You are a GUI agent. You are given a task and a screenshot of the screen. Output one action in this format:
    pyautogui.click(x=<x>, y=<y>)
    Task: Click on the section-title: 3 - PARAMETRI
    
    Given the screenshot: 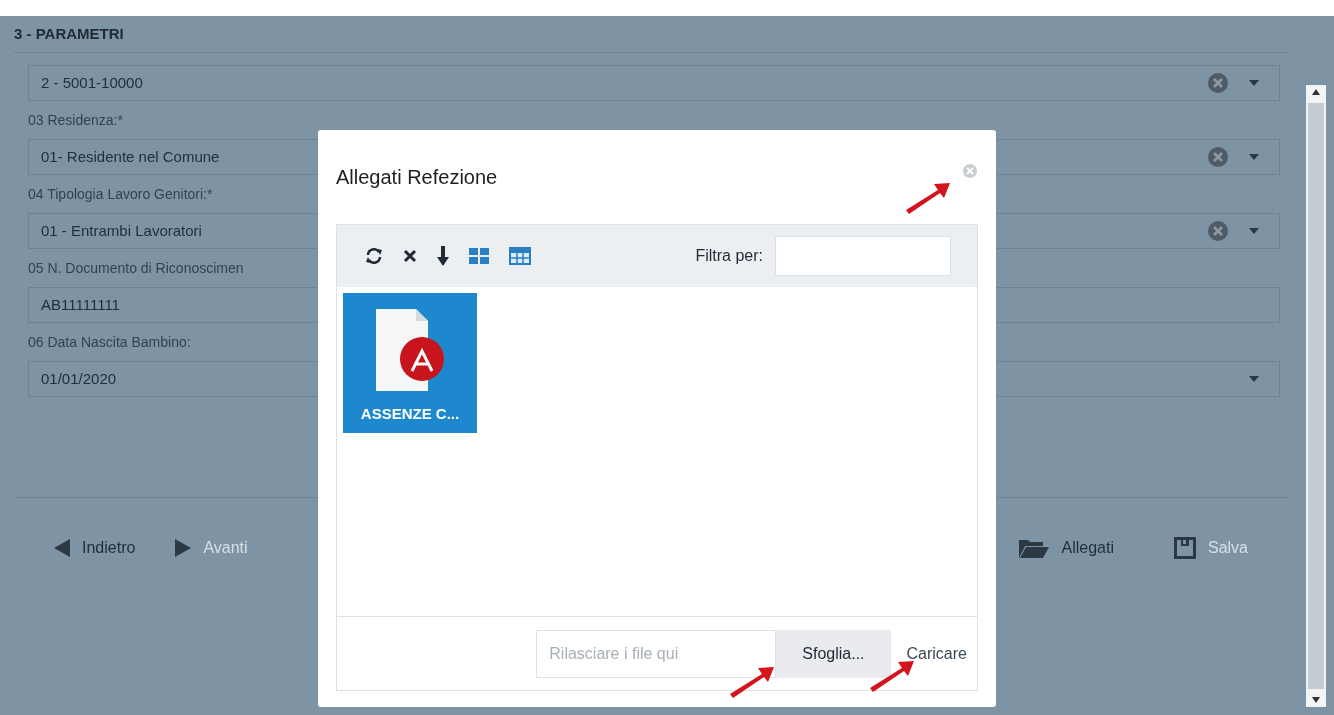 What is the action you would take?
    pyautogui.click(x=69, y=33)
    